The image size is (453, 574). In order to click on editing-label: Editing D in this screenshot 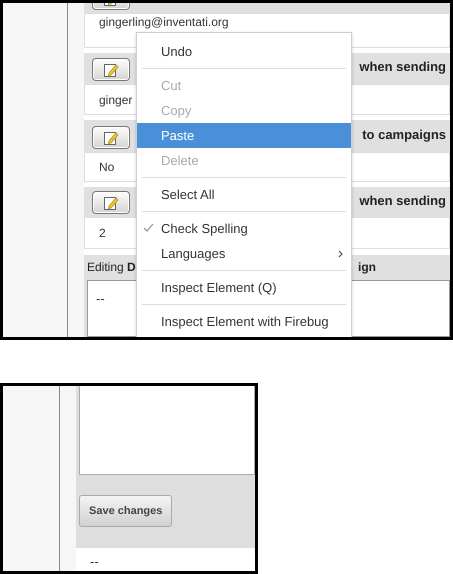, I will do `click(111, 267)`.